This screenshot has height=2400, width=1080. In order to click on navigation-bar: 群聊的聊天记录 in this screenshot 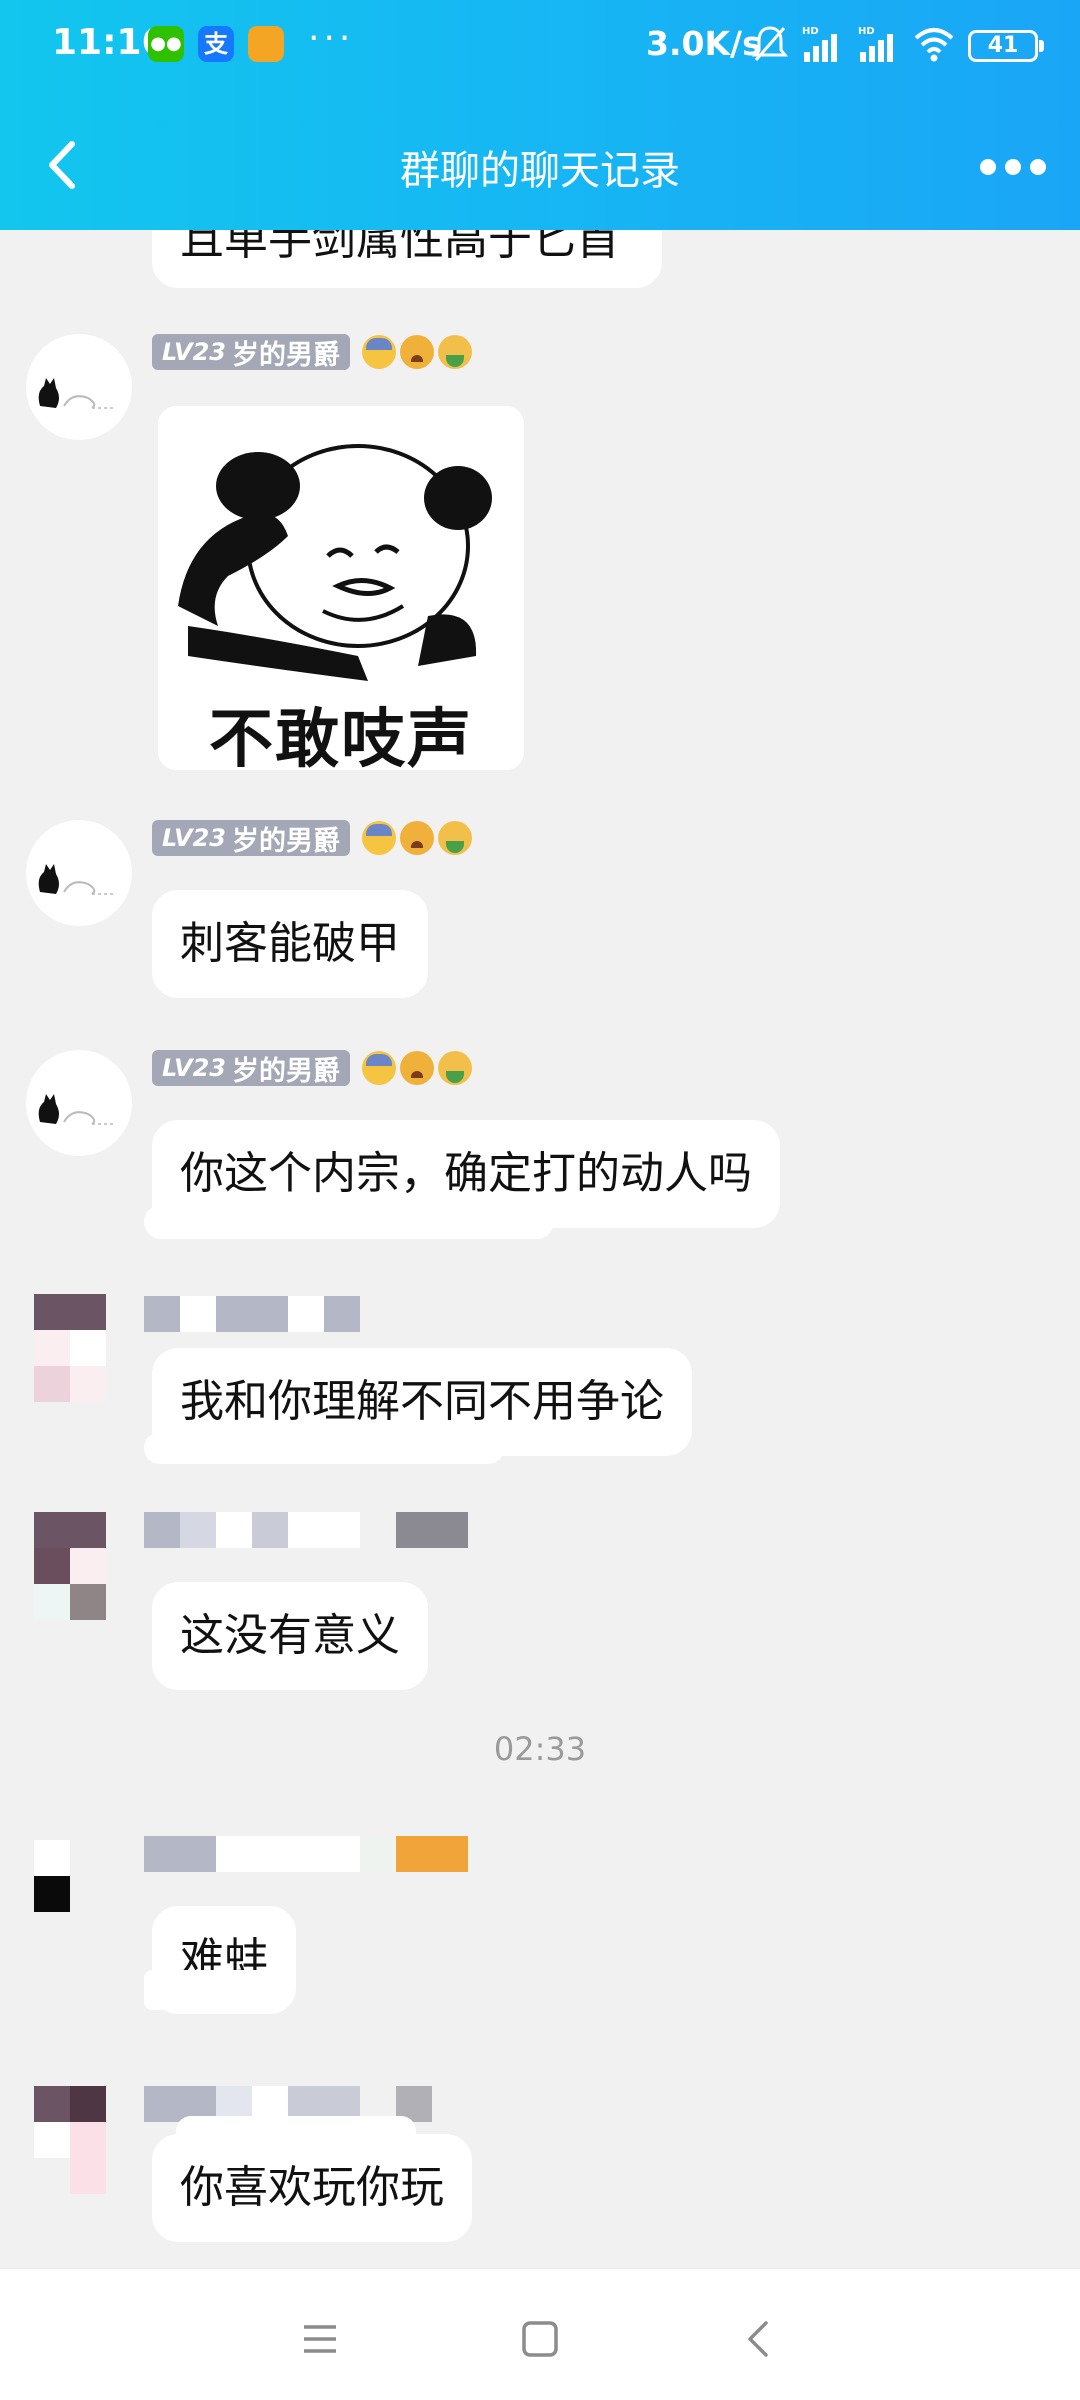, I will do `click(540, 165)`.